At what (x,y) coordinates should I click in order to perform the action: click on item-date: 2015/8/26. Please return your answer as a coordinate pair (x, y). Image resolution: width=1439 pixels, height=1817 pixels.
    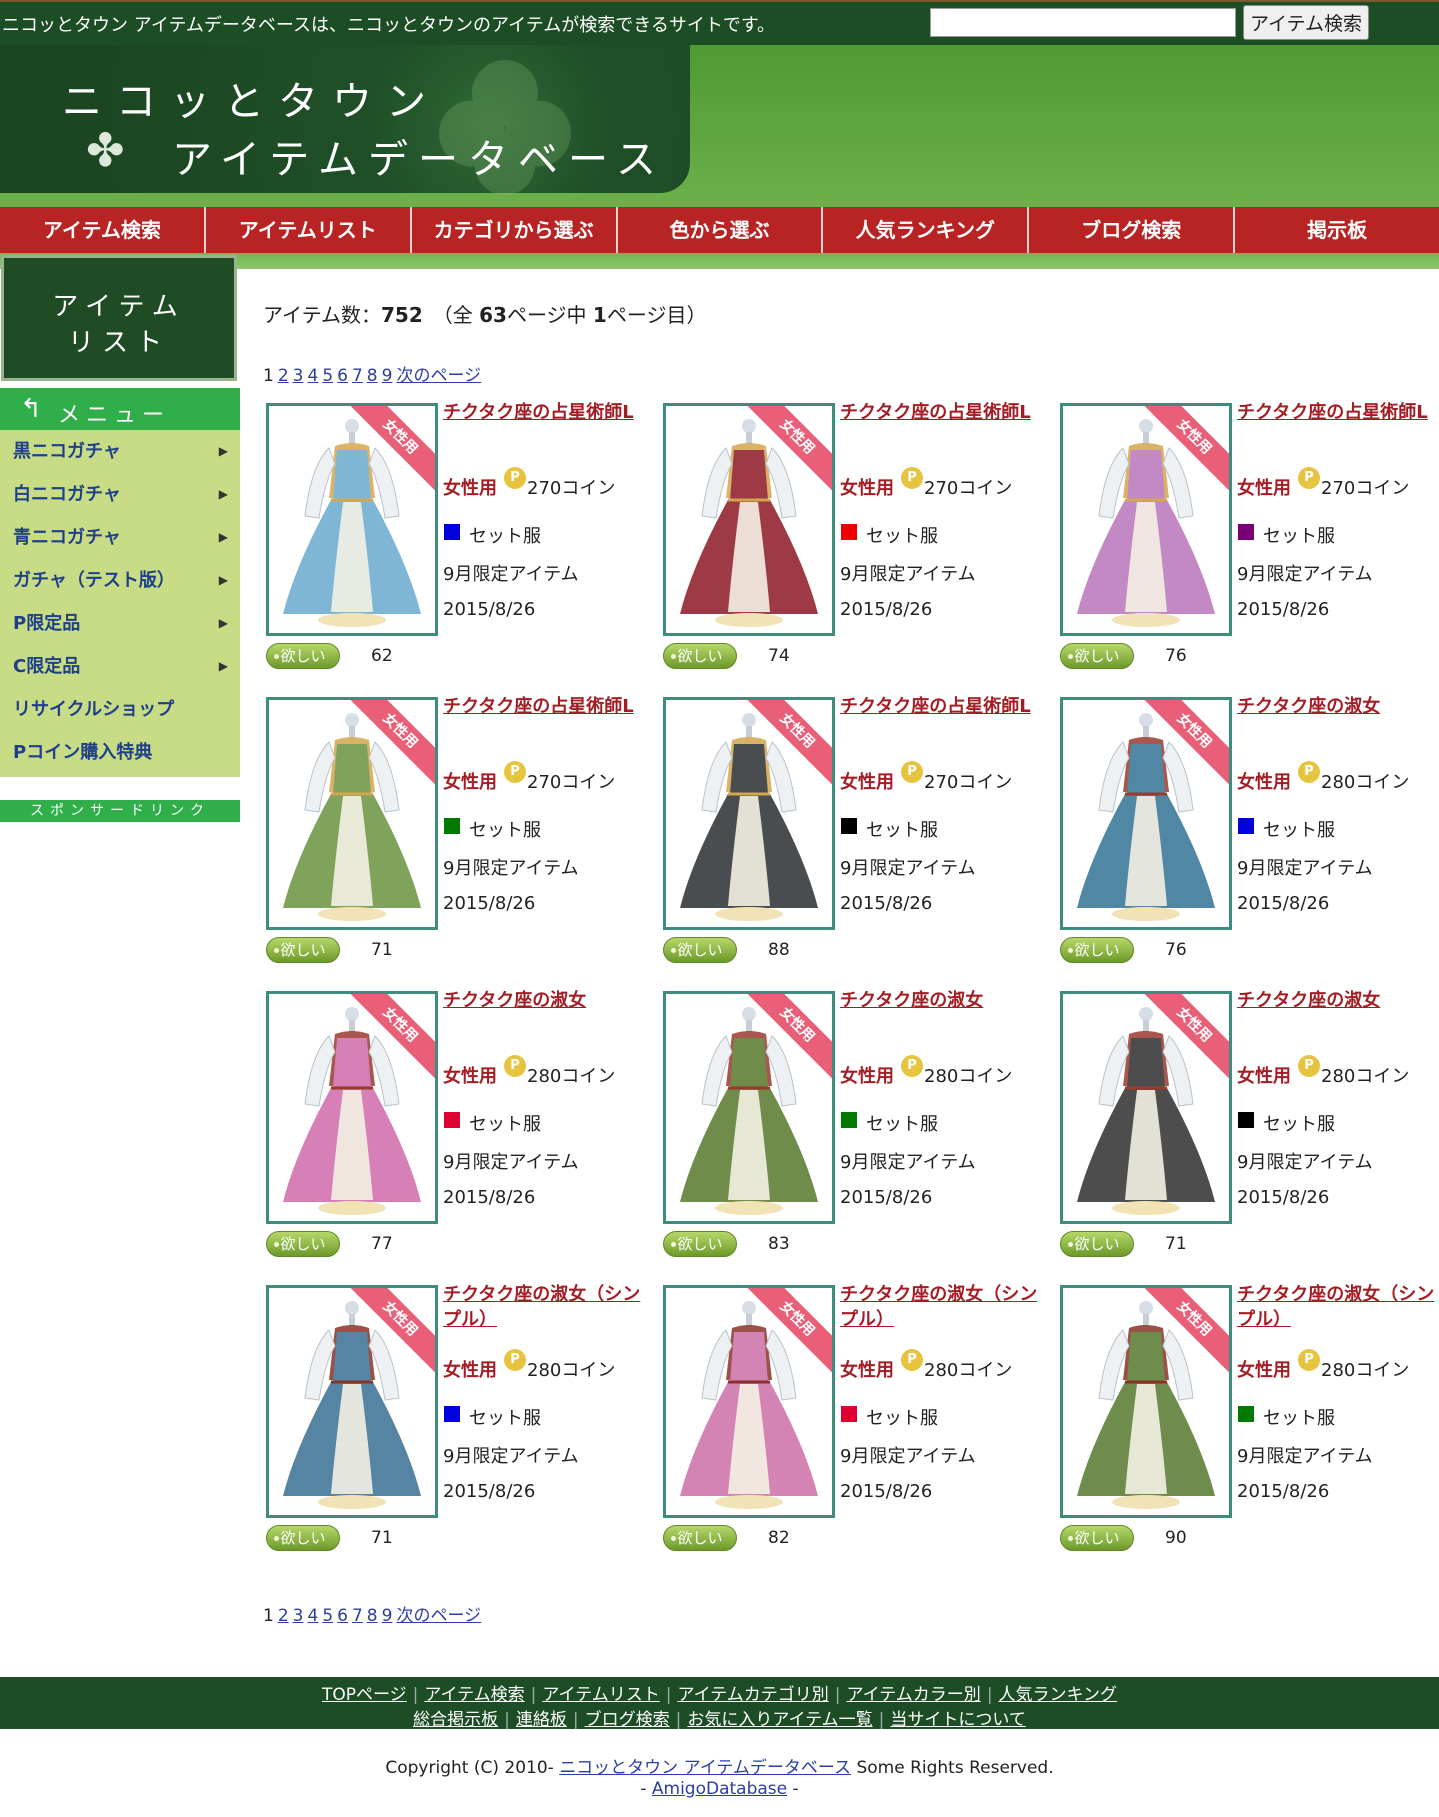
    Looking at the image, I should click on (489, 609).